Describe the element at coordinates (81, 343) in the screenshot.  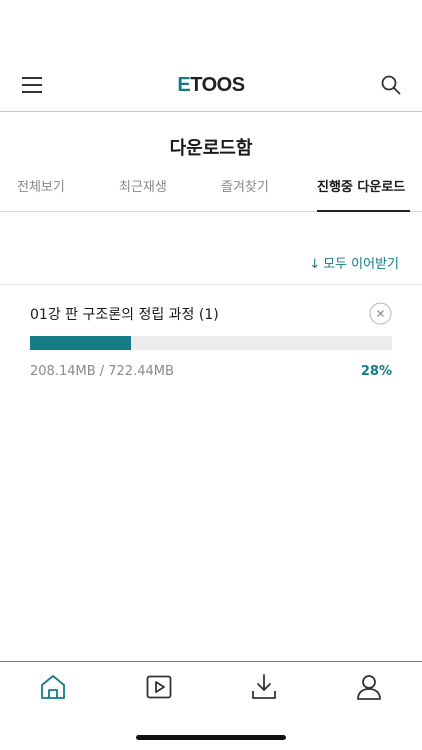
I see `download-progress-fill` at that location.